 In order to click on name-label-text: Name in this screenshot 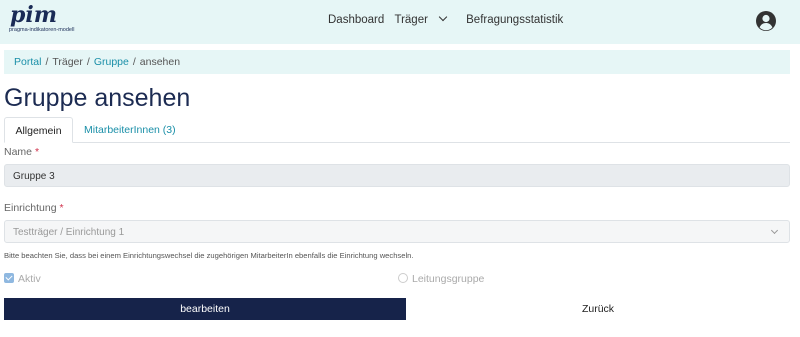, I will do `click(18, 152)`.